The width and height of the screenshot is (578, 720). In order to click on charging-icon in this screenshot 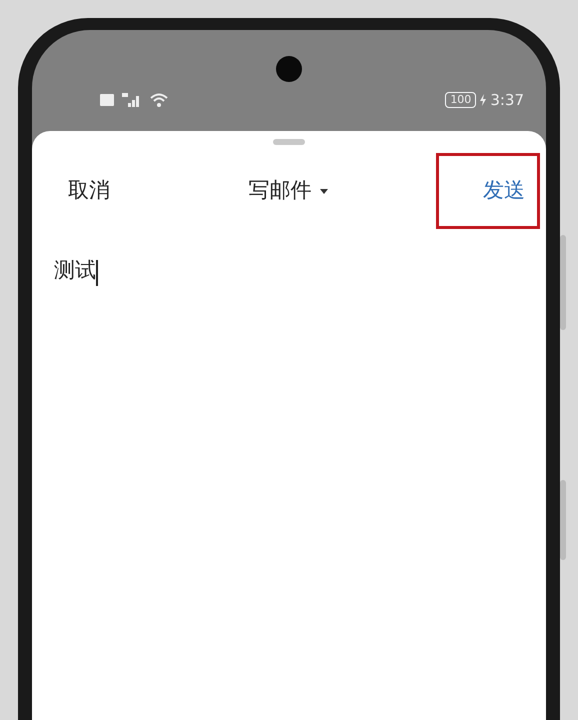, I will do `click(483, 100)`.